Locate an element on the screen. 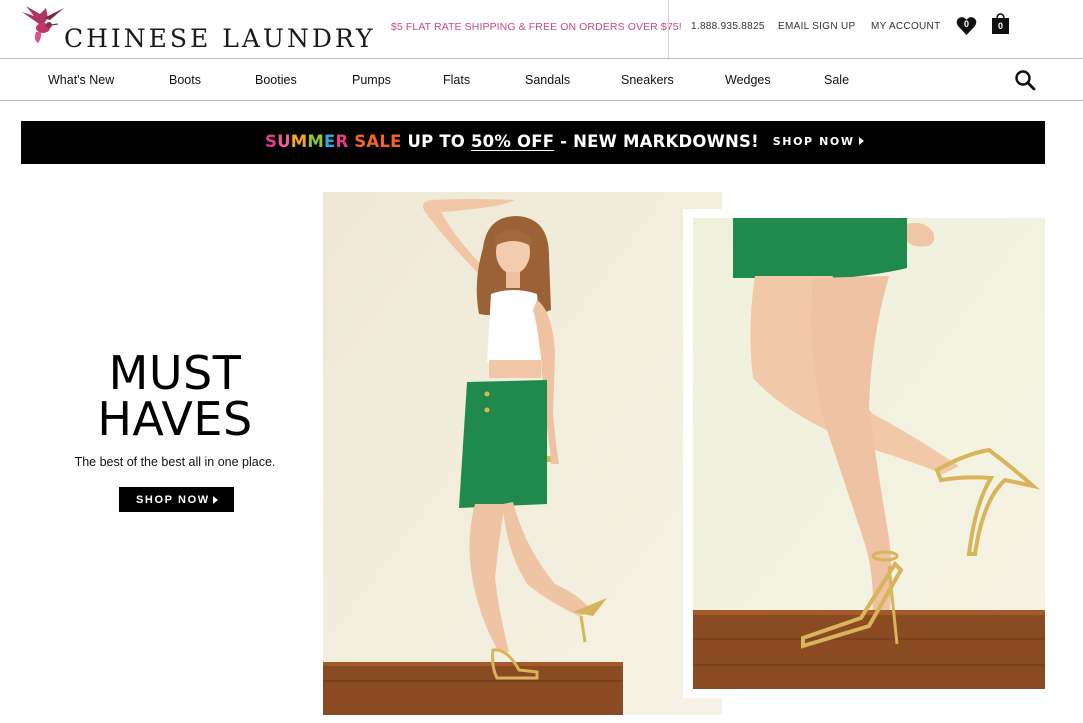 This screenshot has width=1083, height=723. nav-sandals: Sandals is located at coordinates (547, 80).